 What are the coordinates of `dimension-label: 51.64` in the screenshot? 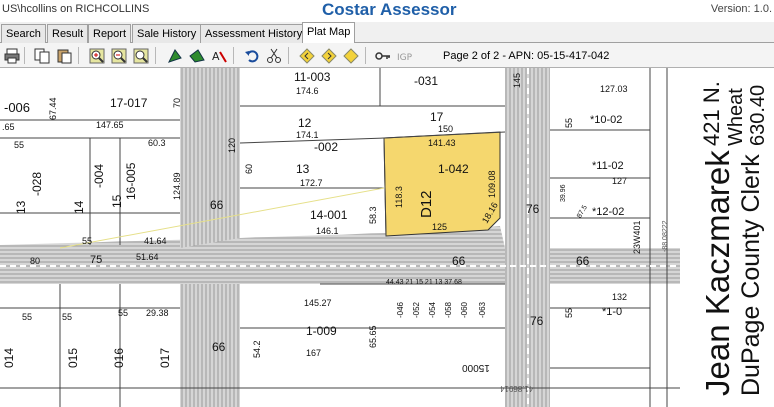 It's located at (147, 257).